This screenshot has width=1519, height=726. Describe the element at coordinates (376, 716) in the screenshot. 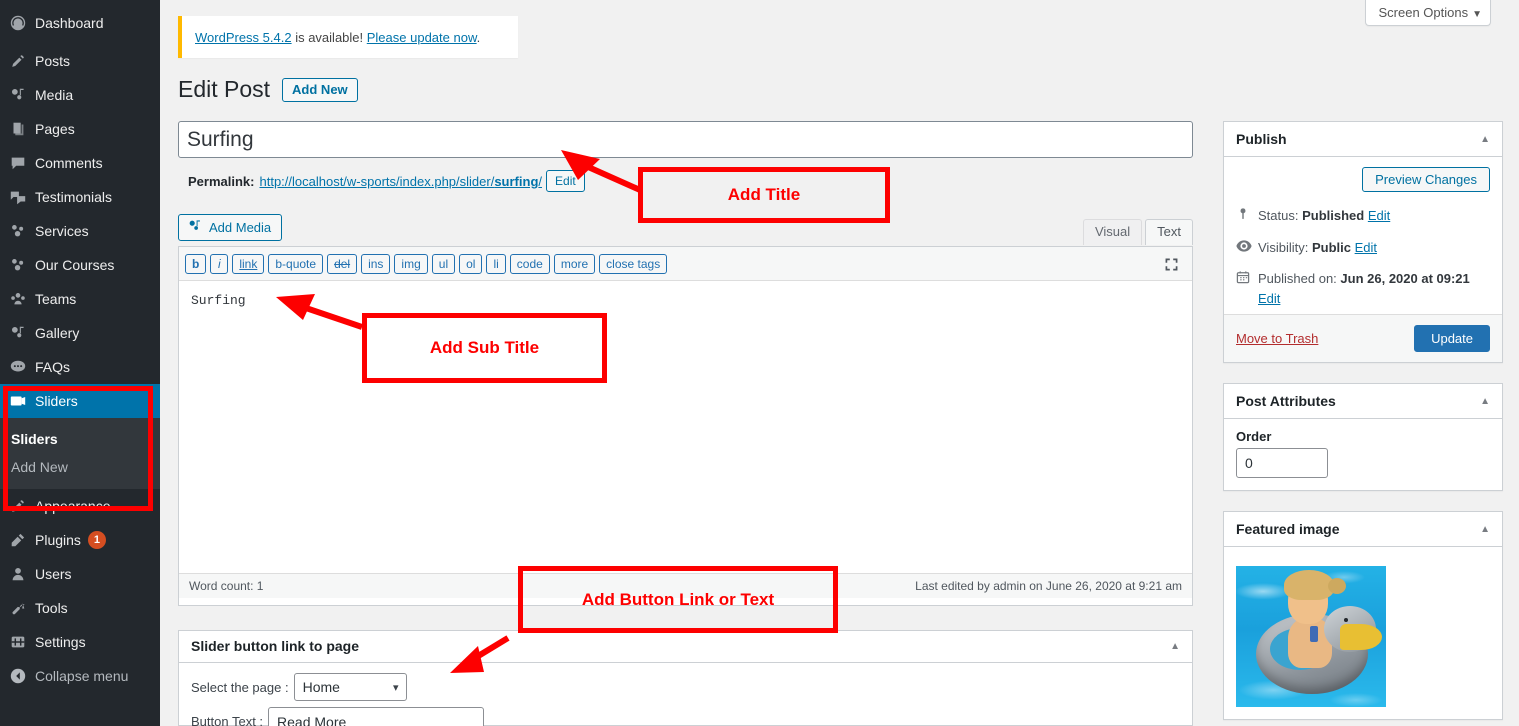

I see `button-text-input` at that location.